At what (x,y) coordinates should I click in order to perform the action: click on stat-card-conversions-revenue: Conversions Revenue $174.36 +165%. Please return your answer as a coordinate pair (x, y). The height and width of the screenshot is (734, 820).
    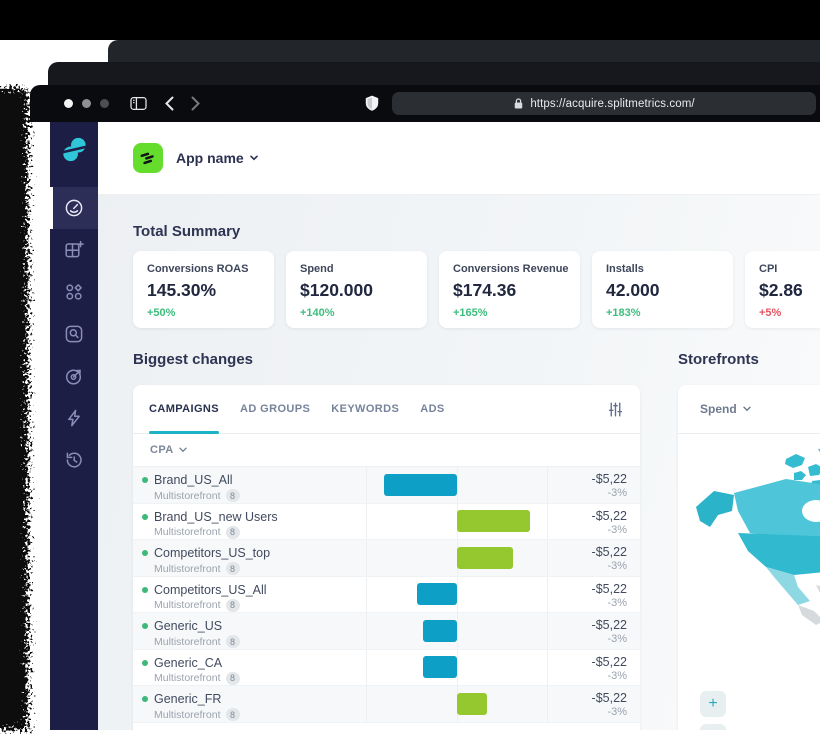
    Looking at the image, I should click on (509, 289).